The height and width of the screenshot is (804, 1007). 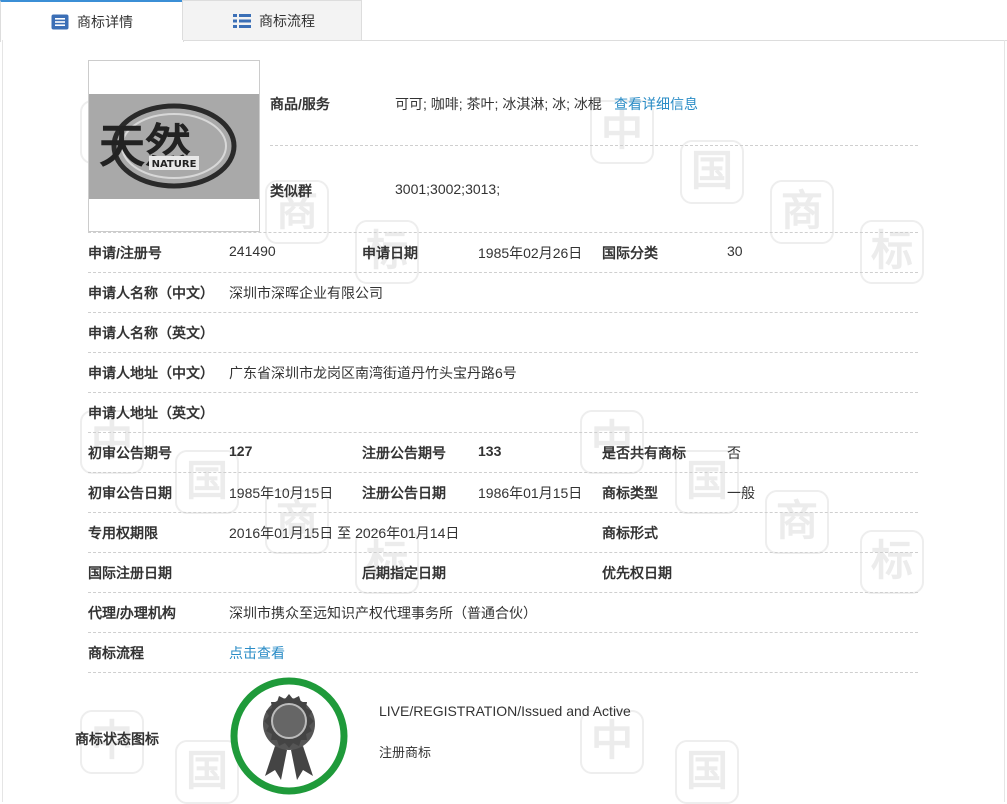 I want to click on tm-form-label: 商标形式, so click(x=630, y=533).